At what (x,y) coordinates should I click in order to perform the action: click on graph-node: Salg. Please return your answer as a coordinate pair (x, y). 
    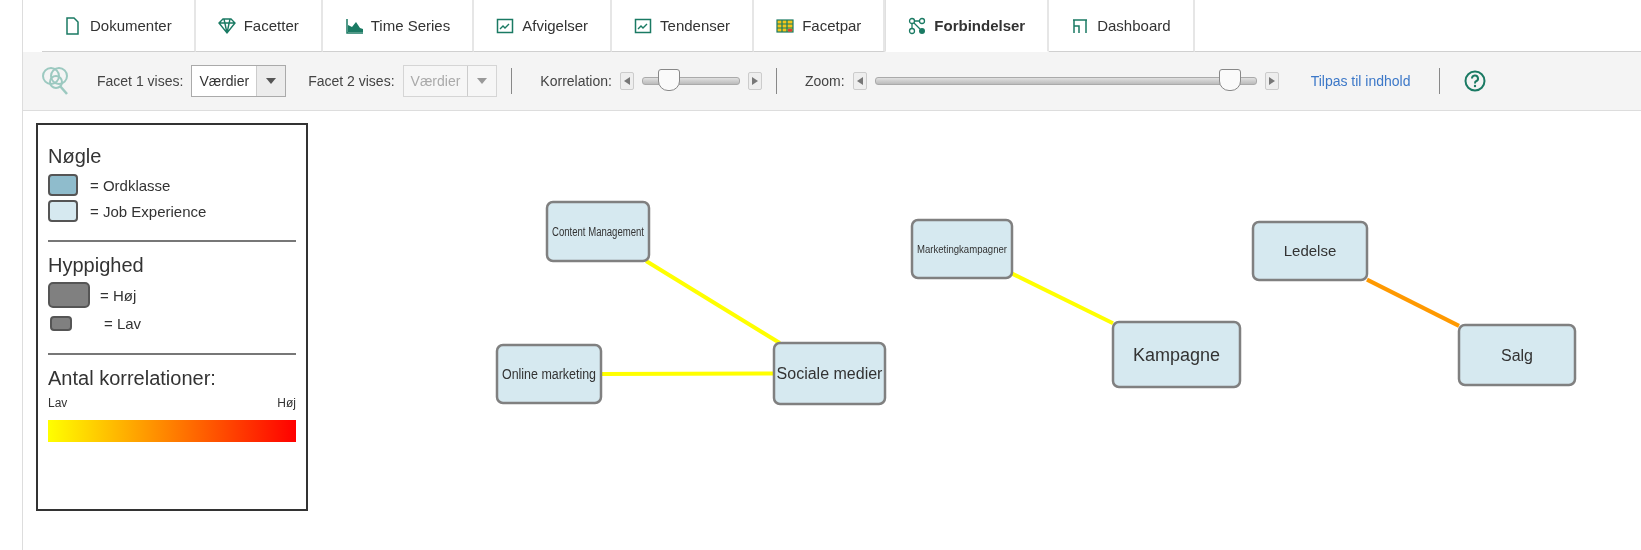
    Looking at the image, I should click on (1517, 355).